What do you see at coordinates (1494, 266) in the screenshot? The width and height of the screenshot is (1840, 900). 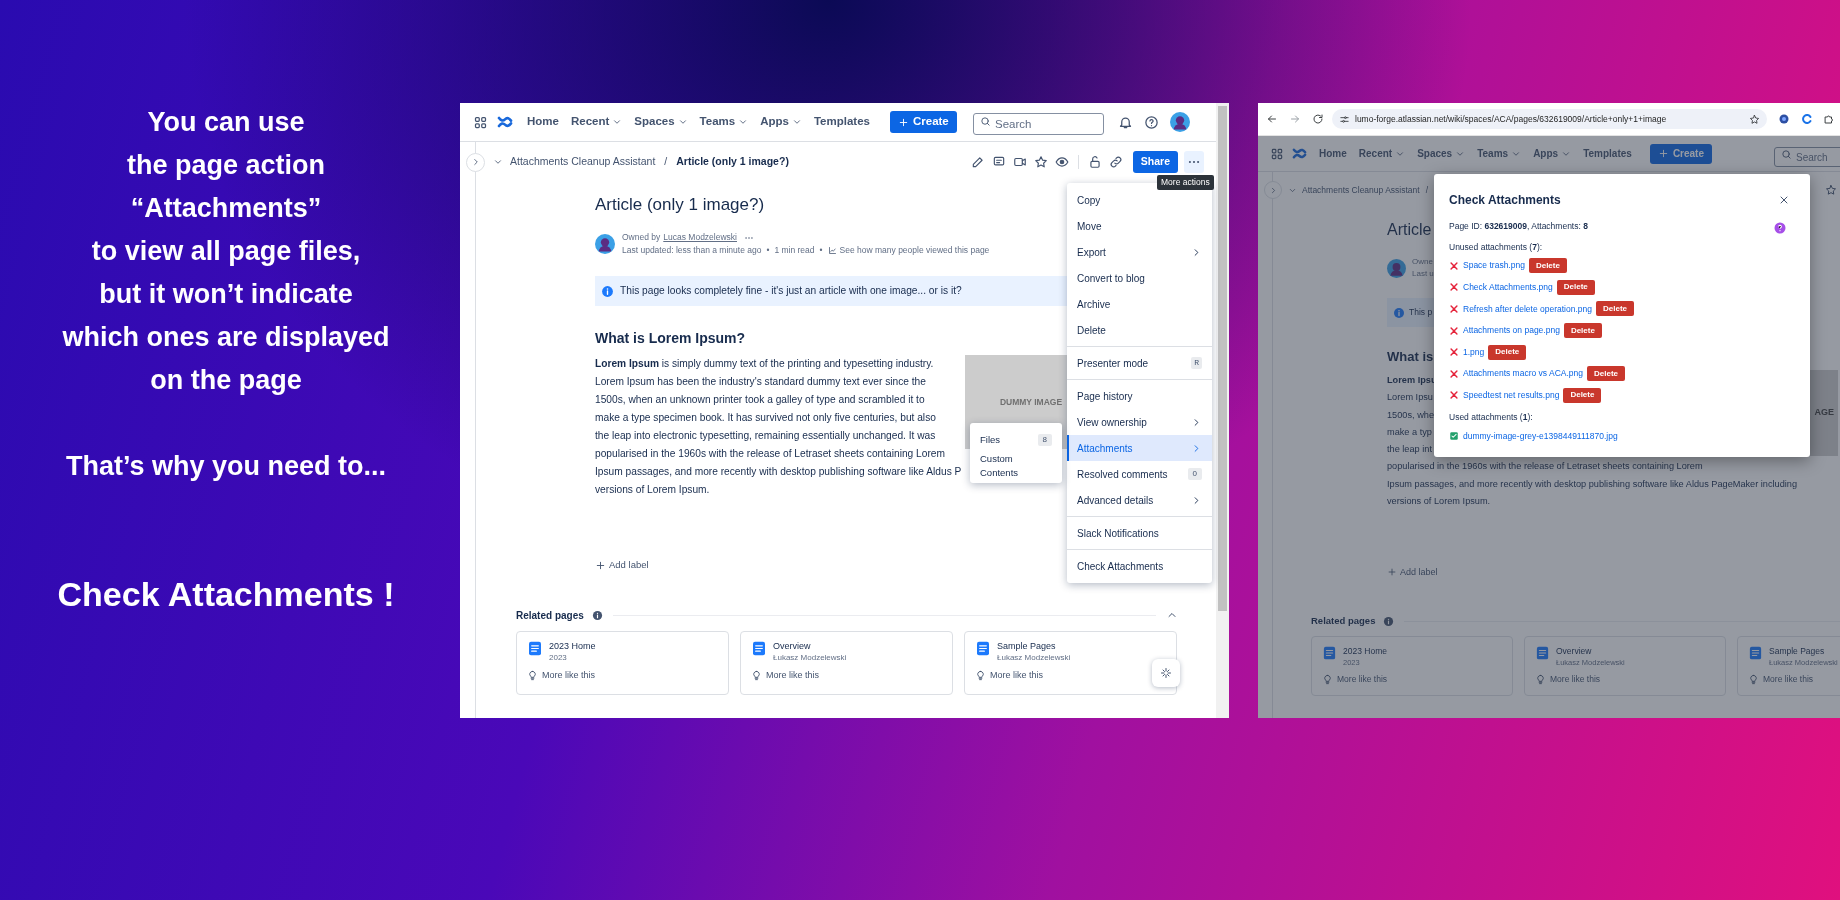 I see `attachment-link: Space trash.png` at bounding box center [1494, 266].